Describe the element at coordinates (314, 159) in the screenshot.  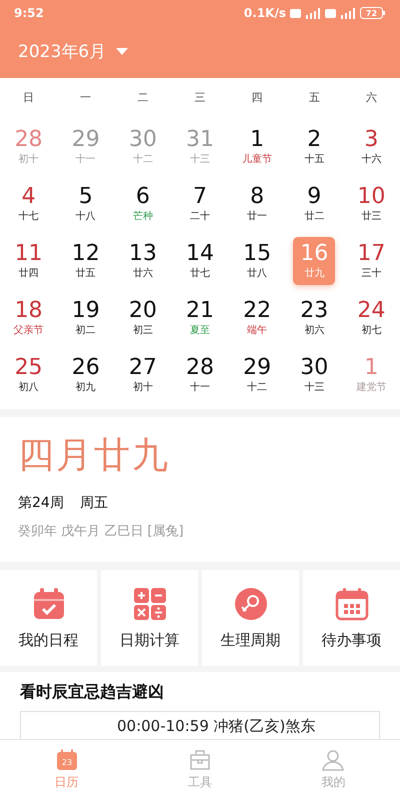
I see `lunar-note: 十五` at that location.